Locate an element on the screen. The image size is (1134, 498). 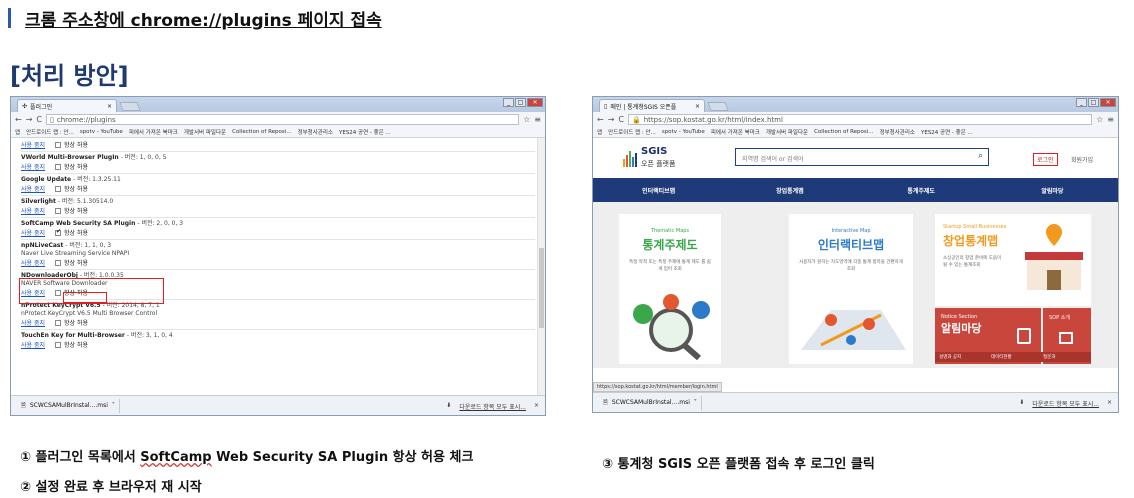
heading-text: 크롬 주소창에 chrome://plugins 페이지 접속 is located at coordinates (203, 20).